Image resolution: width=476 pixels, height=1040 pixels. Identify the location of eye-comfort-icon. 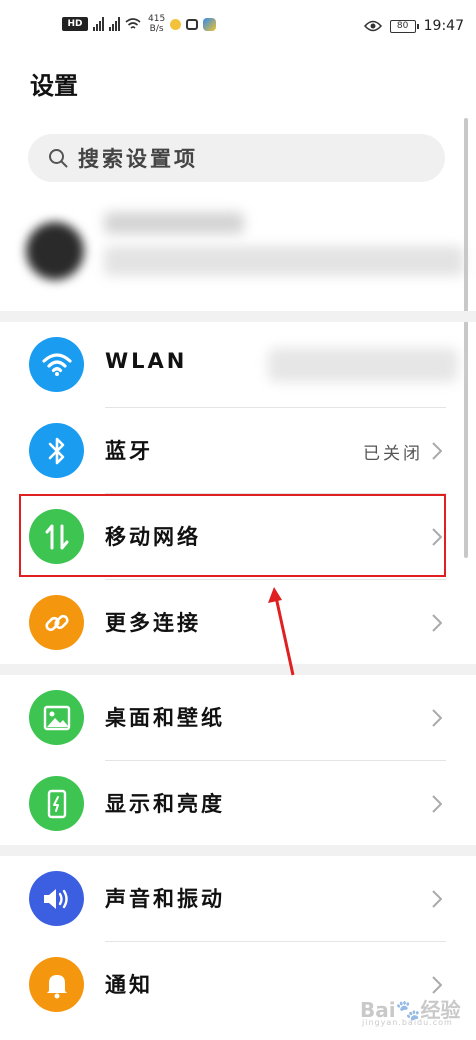
(372, 26).